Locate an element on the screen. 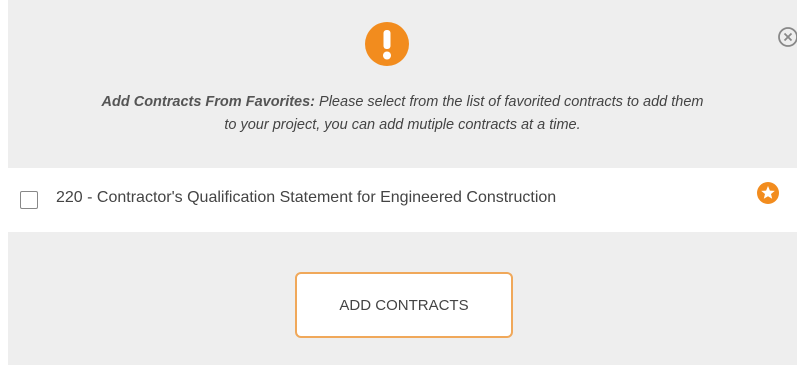 The width and height of the screenshot is (797, 374). add-contracts-button: ADD CONTRACTS is located at coordinates (404, 305).